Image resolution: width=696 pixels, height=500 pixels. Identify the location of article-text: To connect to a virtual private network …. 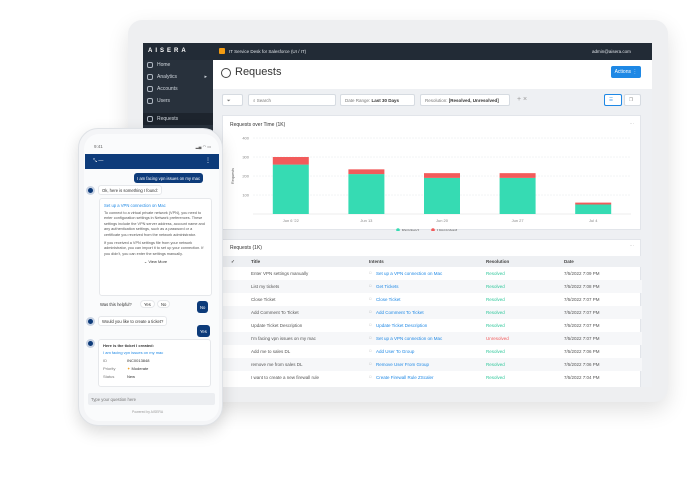
(154, 224).